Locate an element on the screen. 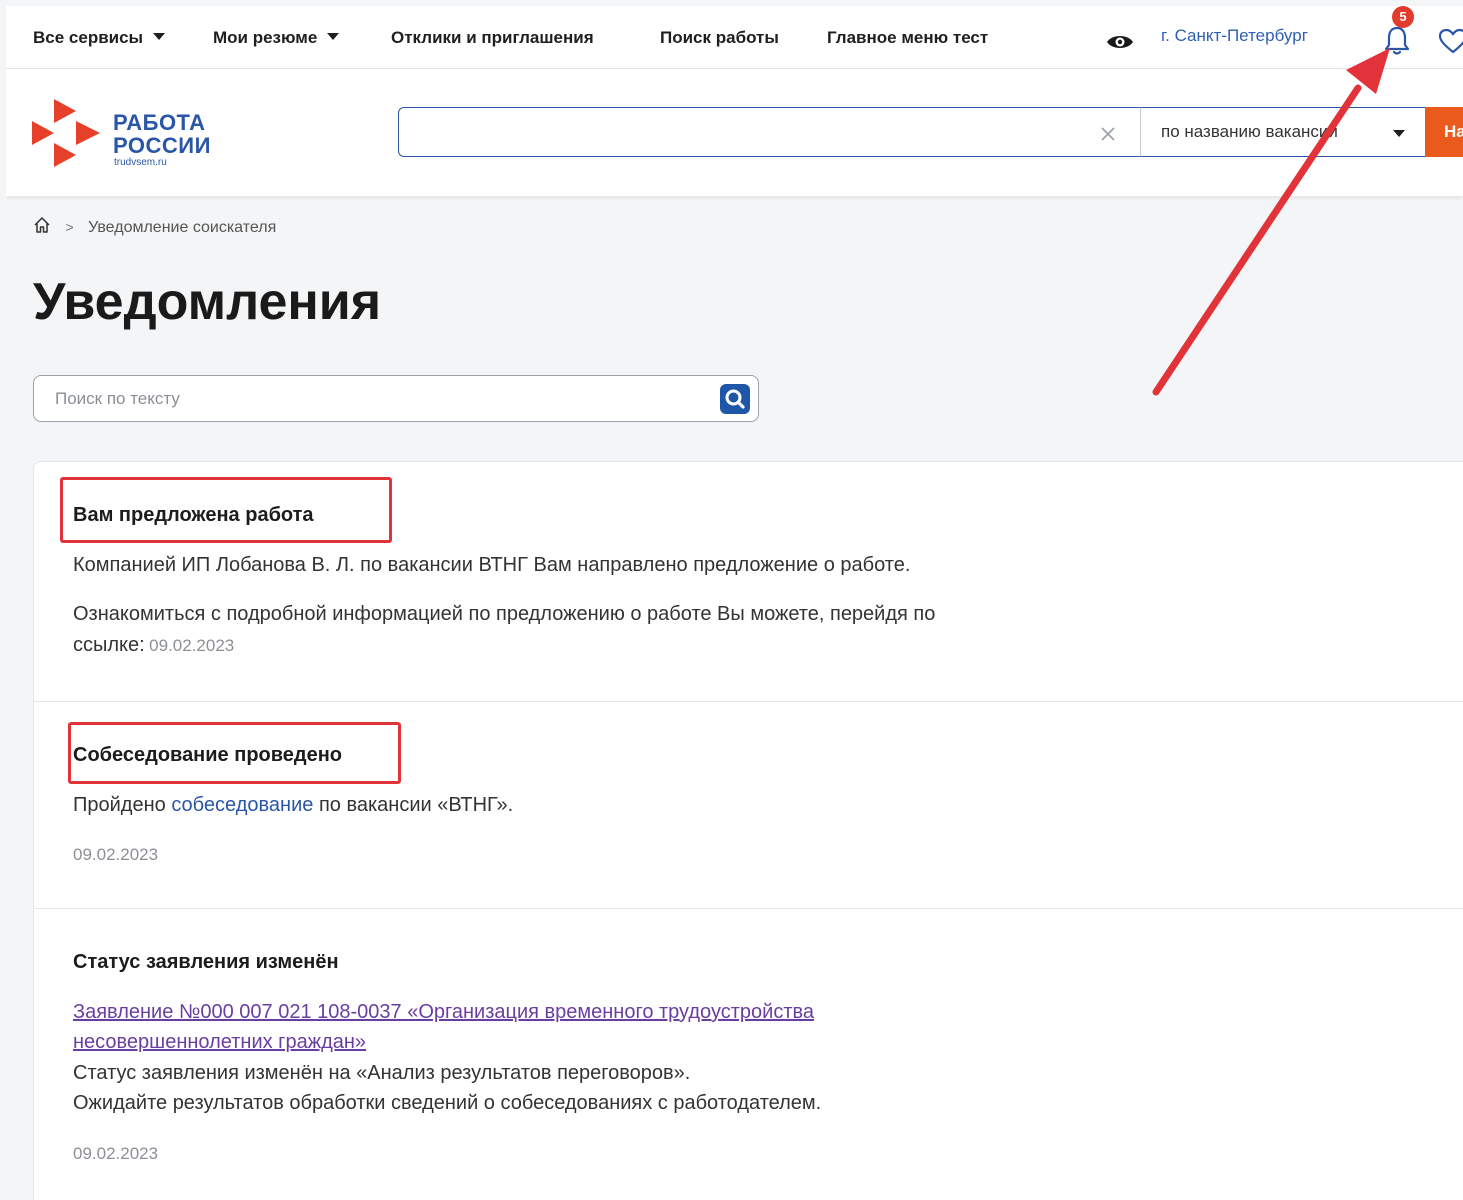 The width and height of the screenshot is (1463, 1200). notification-text: ссылке: is located at coordinates (109, 645).